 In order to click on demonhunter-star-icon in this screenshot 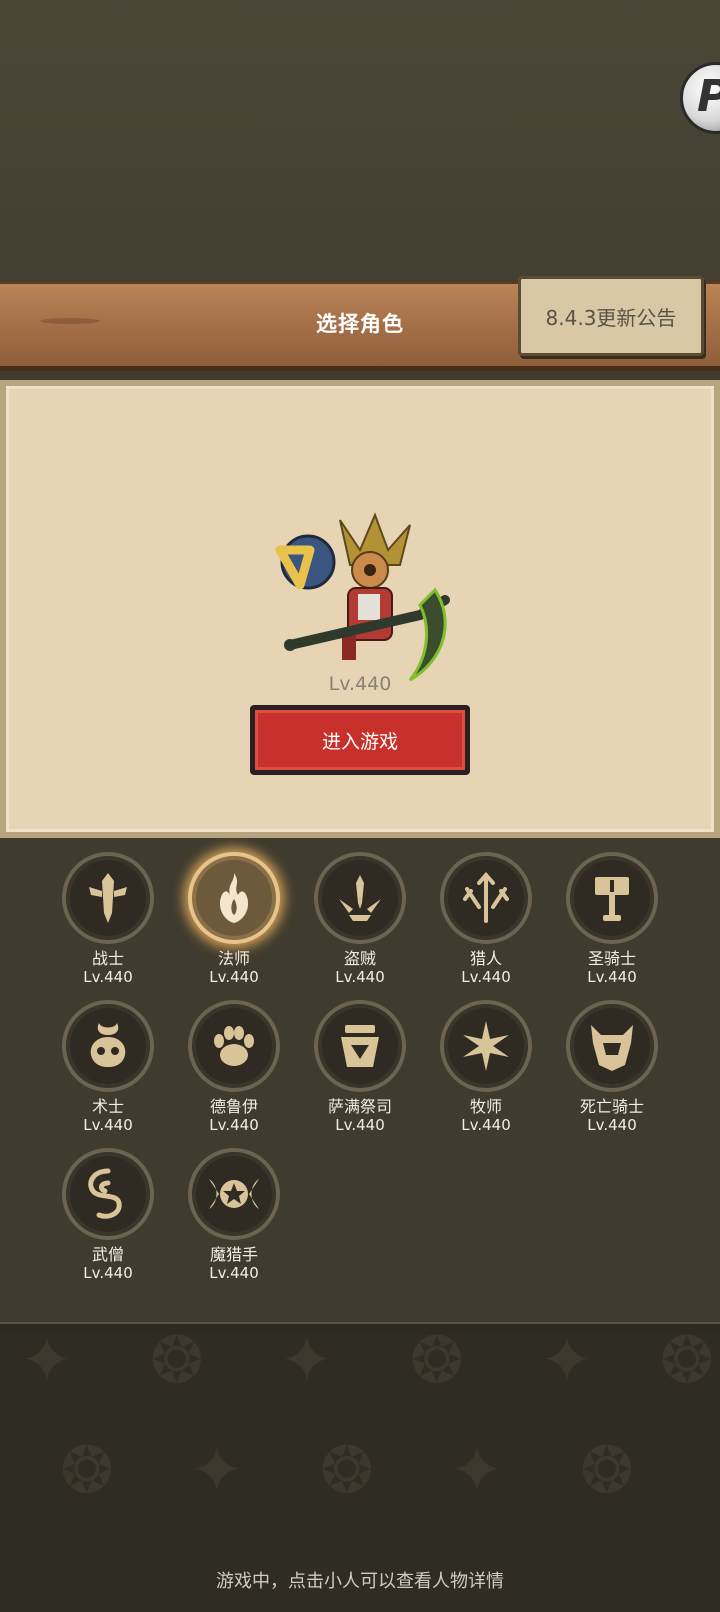, I will do `click(234, 1194)`.